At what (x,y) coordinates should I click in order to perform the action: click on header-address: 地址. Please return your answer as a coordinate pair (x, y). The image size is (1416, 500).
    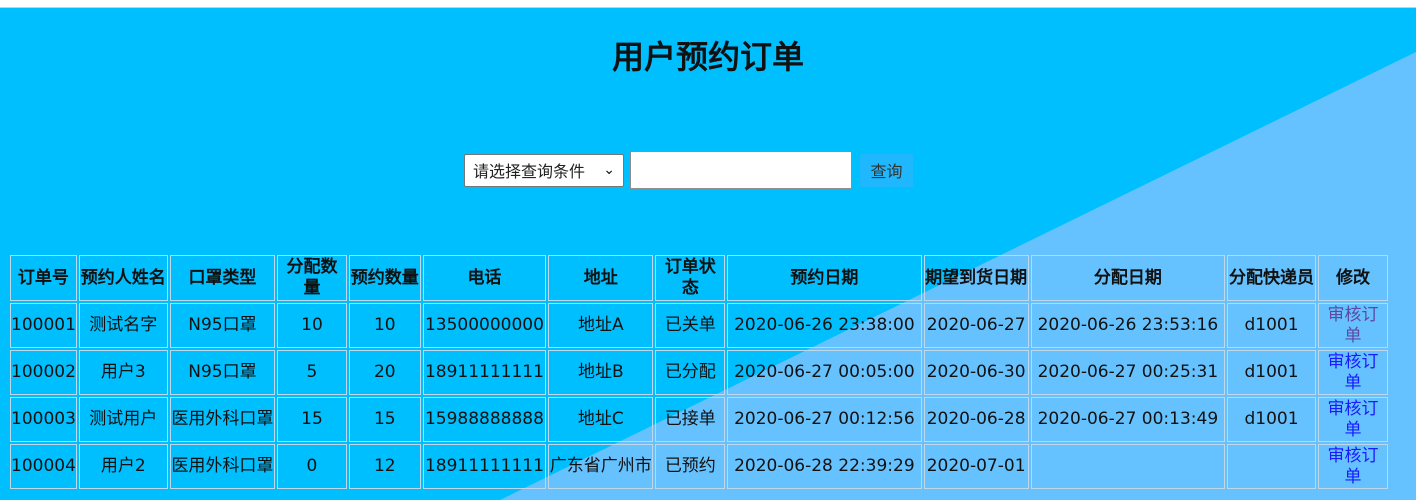
    Looking at the image, I should click on (601, 278).